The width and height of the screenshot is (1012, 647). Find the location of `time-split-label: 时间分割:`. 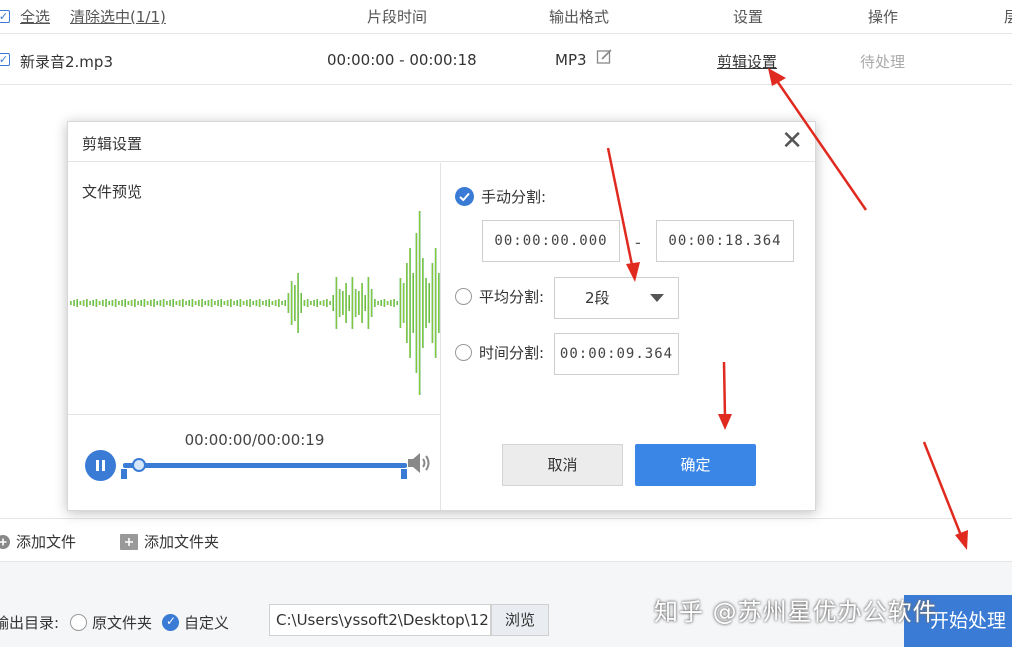

time-split-label: 时间分割: is located at coordinates (512, 353).